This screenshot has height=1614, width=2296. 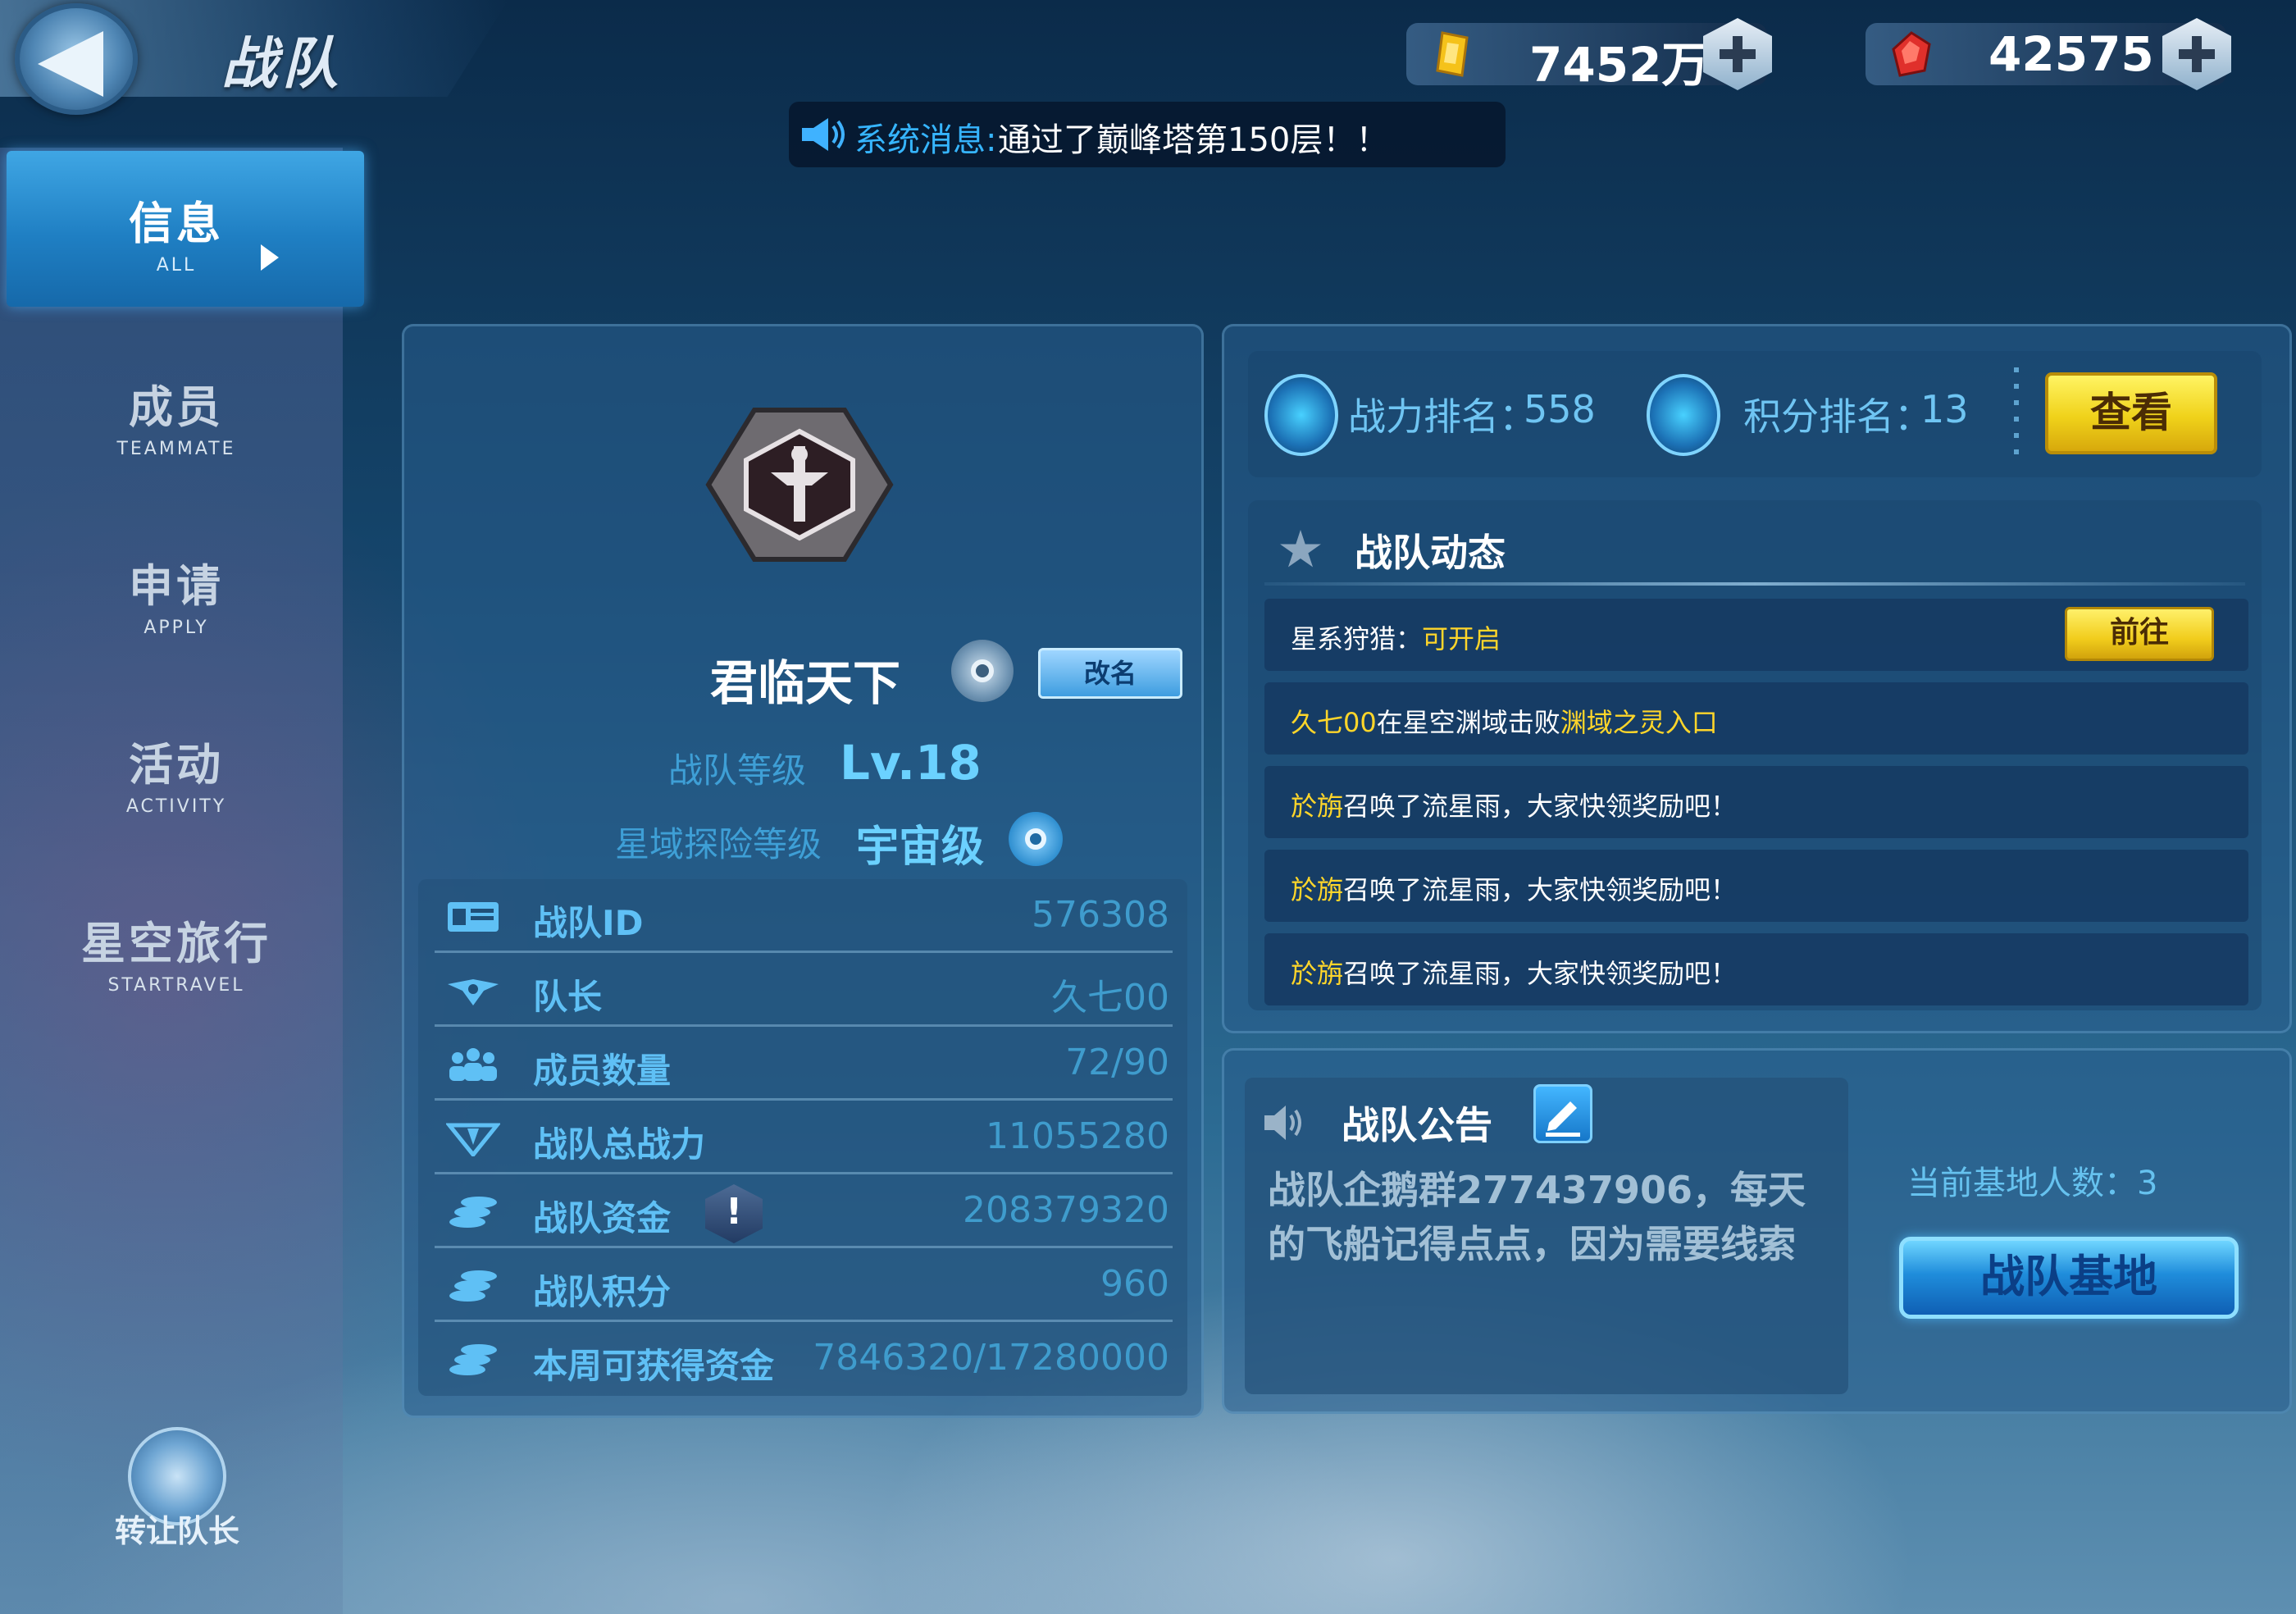 I want to click on sidebar-item-label: 申请, so click(x=176, y=586).